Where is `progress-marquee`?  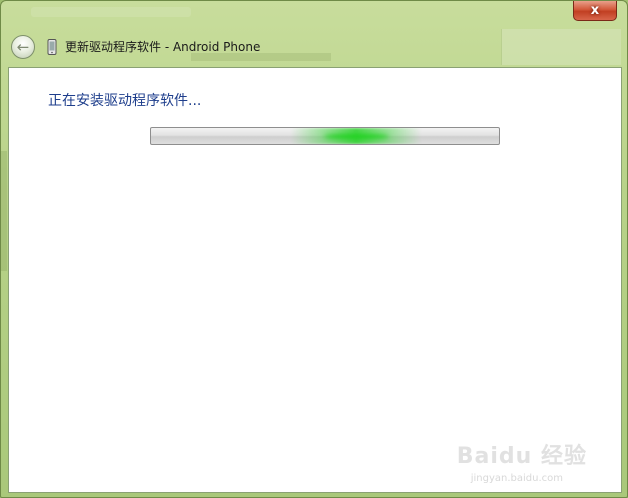 progress-marquee is located at coordinates (356, 136).